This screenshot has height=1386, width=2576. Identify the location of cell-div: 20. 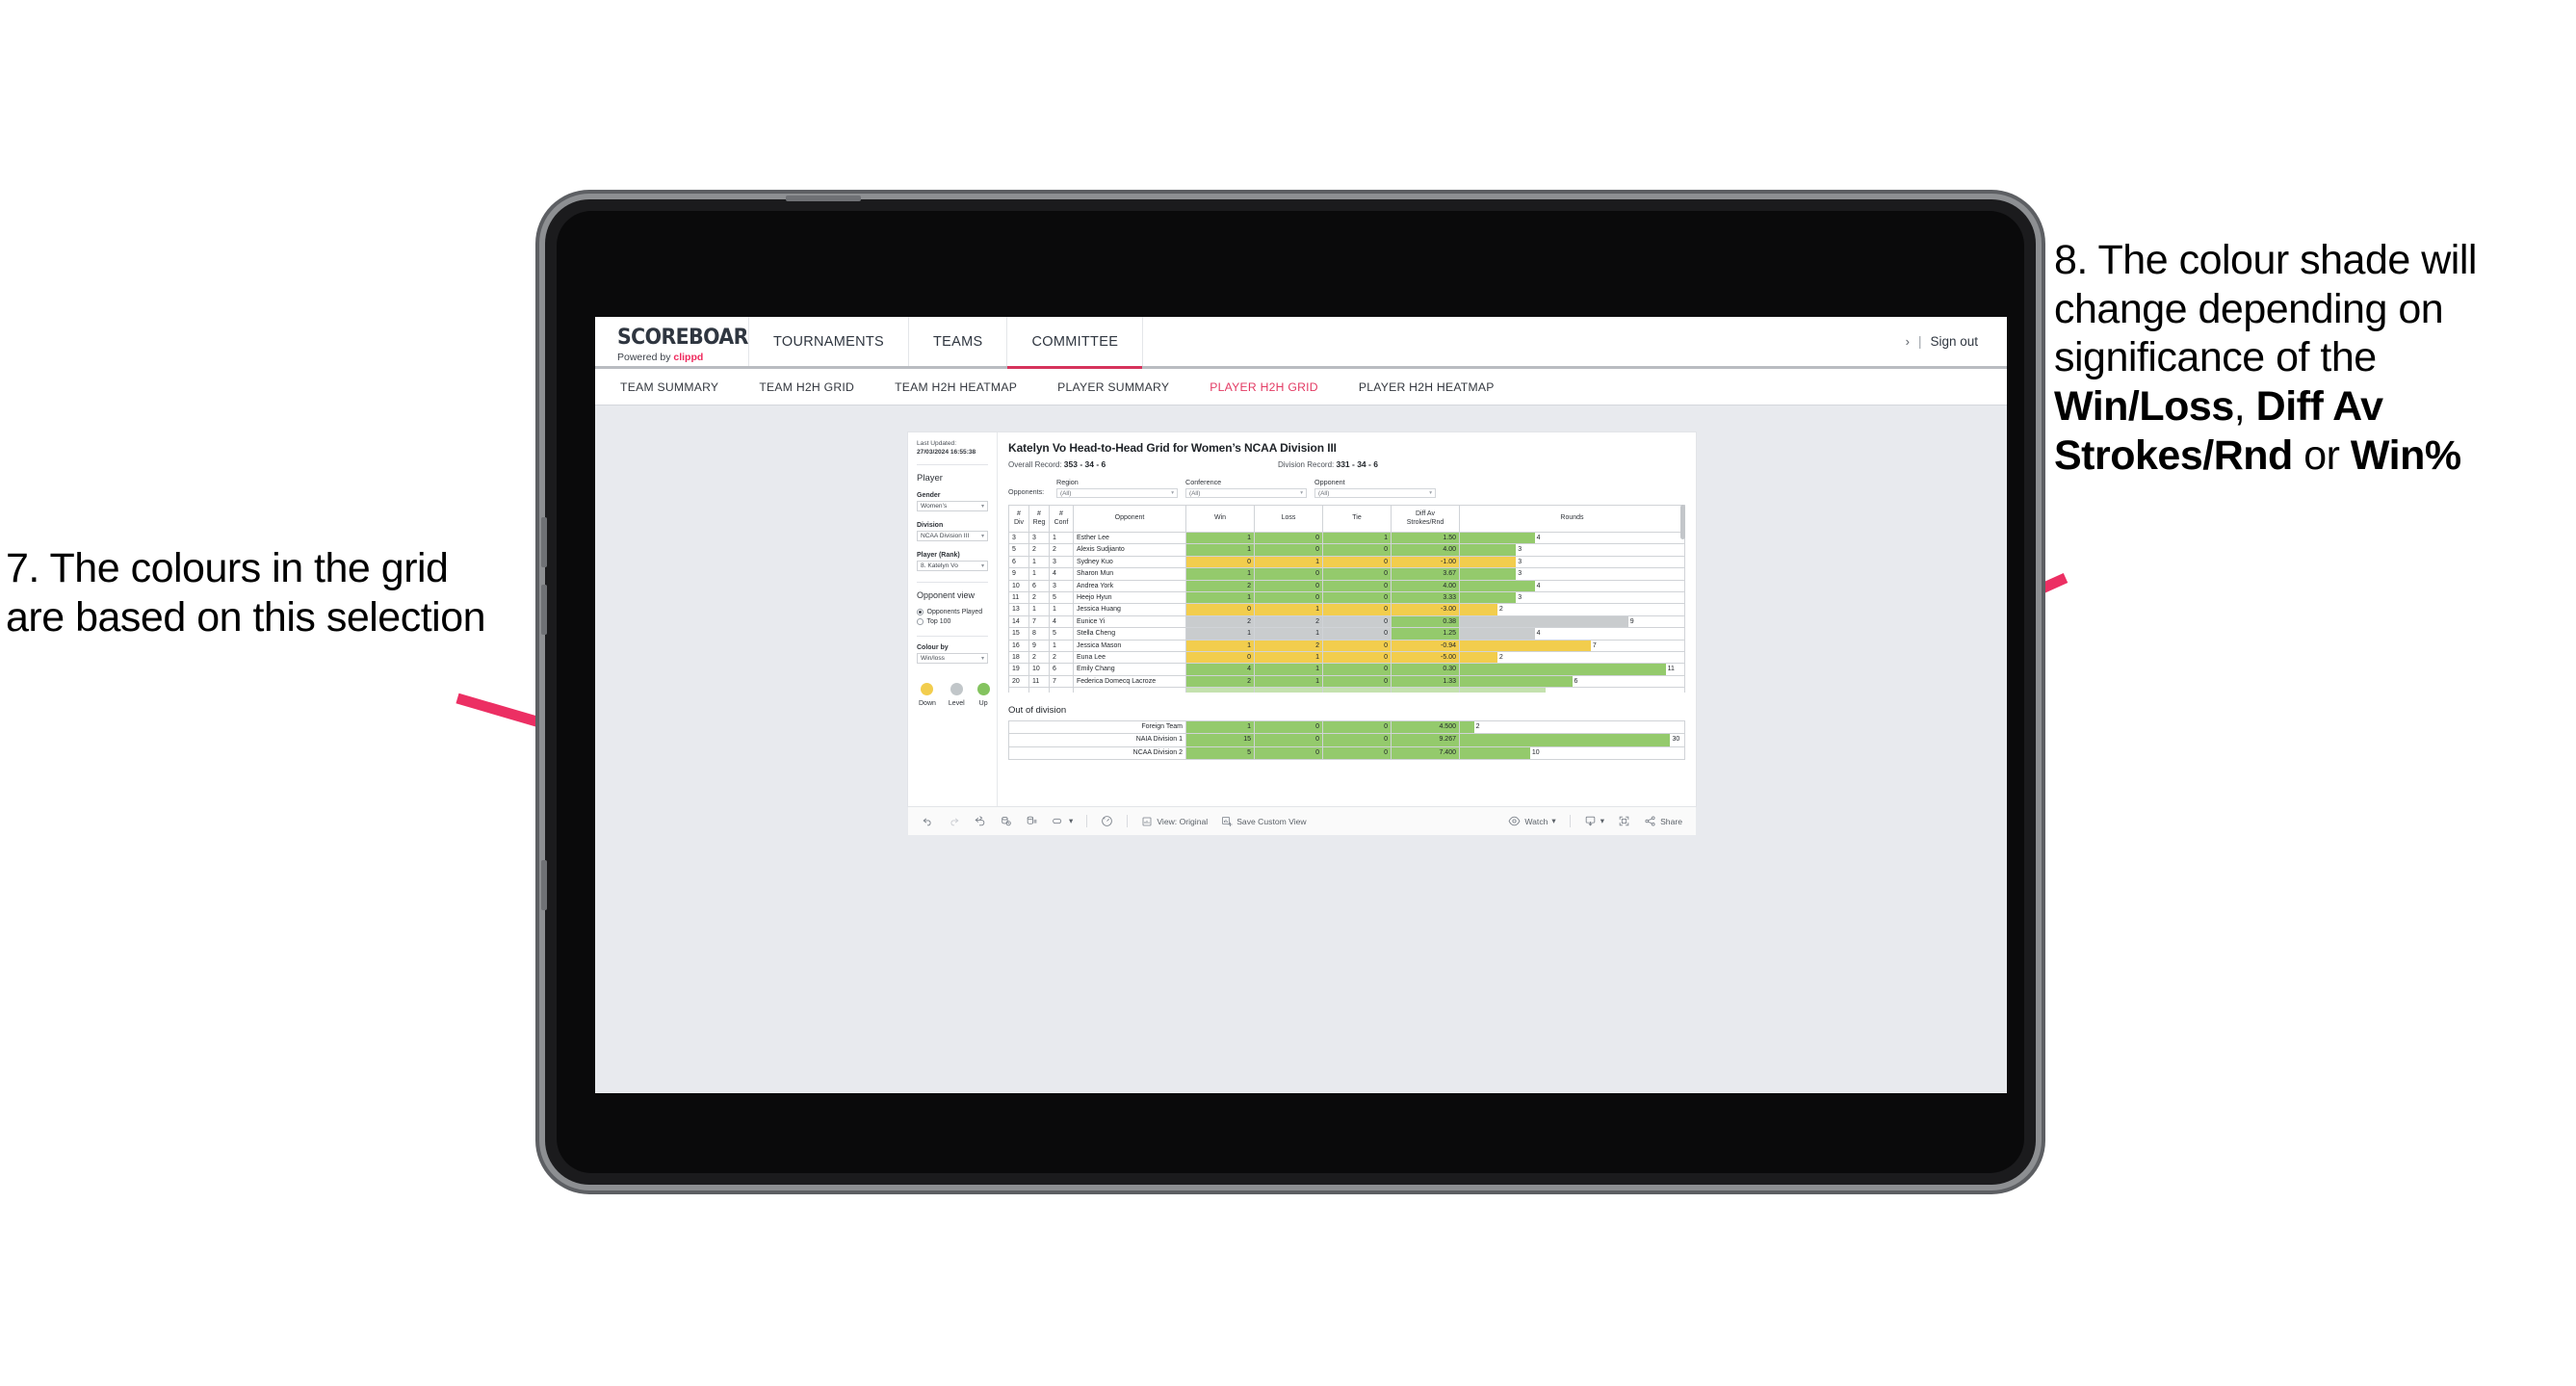
(1018, 681).